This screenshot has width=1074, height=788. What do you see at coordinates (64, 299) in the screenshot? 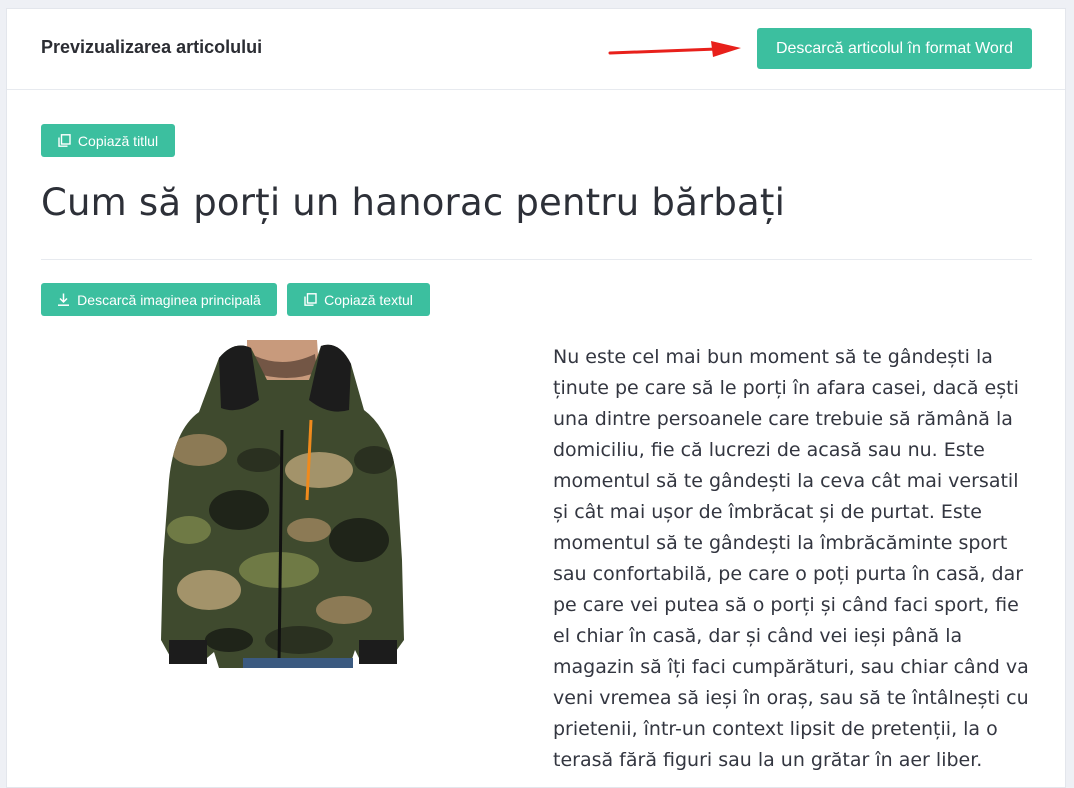
I see `download-icon` at bounding box center [64, 299].